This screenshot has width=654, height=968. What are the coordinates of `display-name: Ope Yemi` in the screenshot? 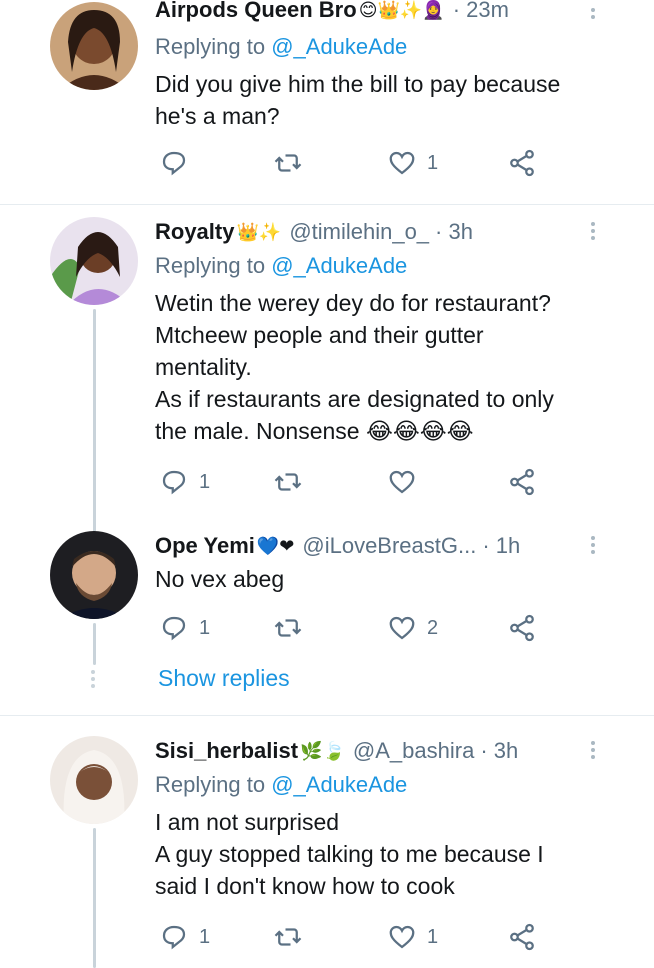 It's located at (205, 546).